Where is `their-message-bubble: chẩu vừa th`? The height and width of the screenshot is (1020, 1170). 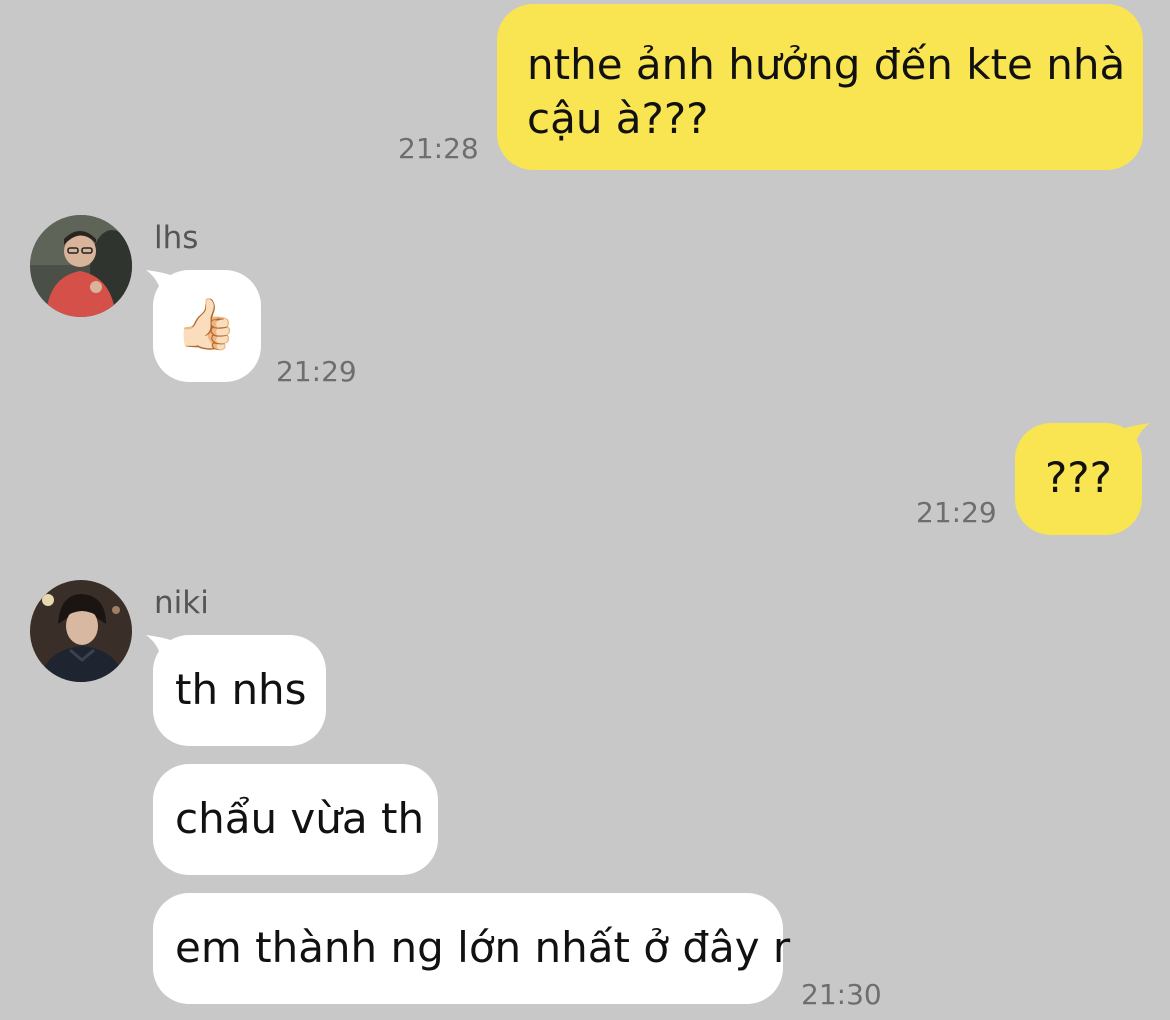 their-message-bubble: chẩu vừa th is located at coordinates (295, 819).